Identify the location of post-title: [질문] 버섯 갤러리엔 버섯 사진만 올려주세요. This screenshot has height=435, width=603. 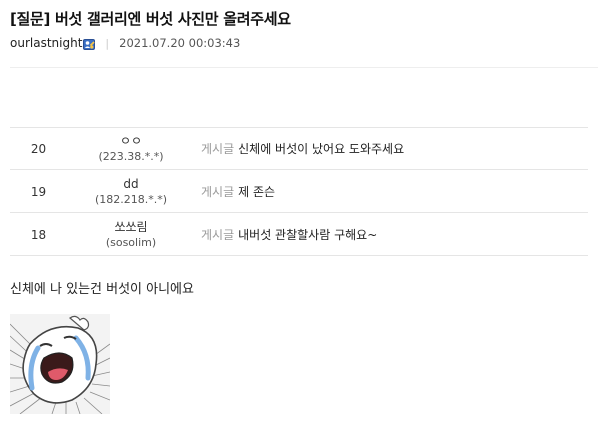
(150, 19).